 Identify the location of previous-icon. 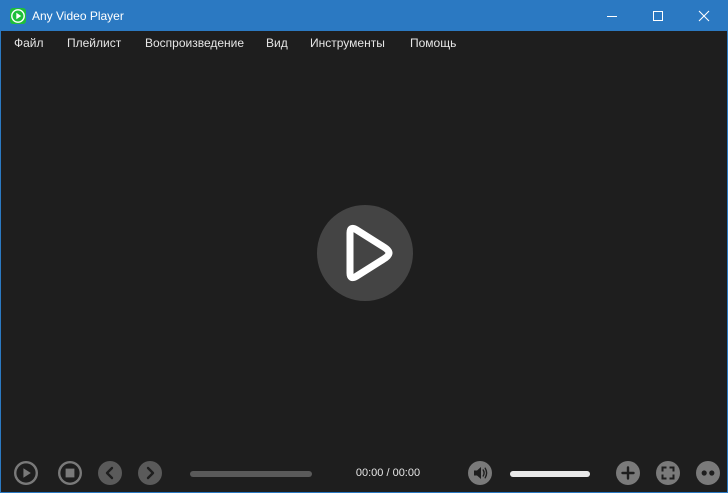
(110, 473).